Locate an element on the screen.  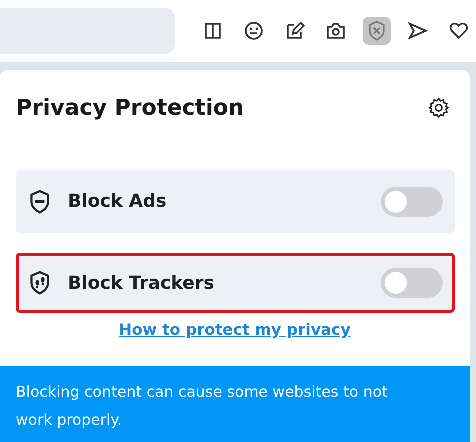
option-label: Block Ads is located at coordinates (118, 201).